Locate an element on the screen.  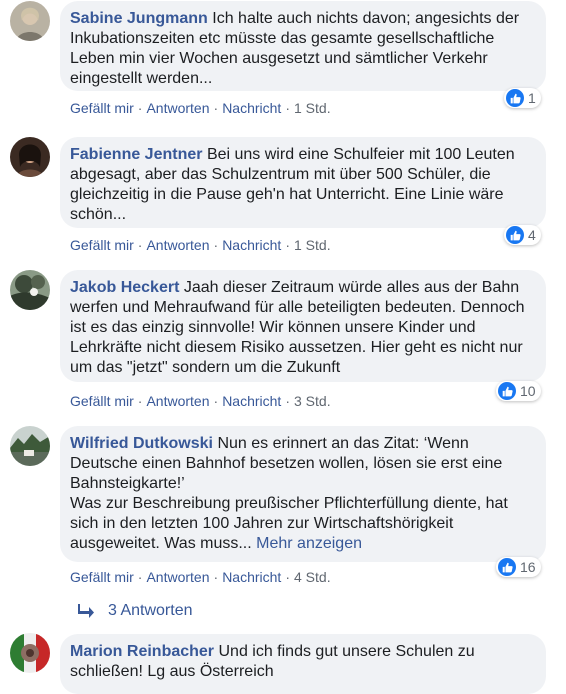
comment-actions: Gefällt mir · Antworten · Nachricht · 4 Std. is located at coordinates (200, 577).